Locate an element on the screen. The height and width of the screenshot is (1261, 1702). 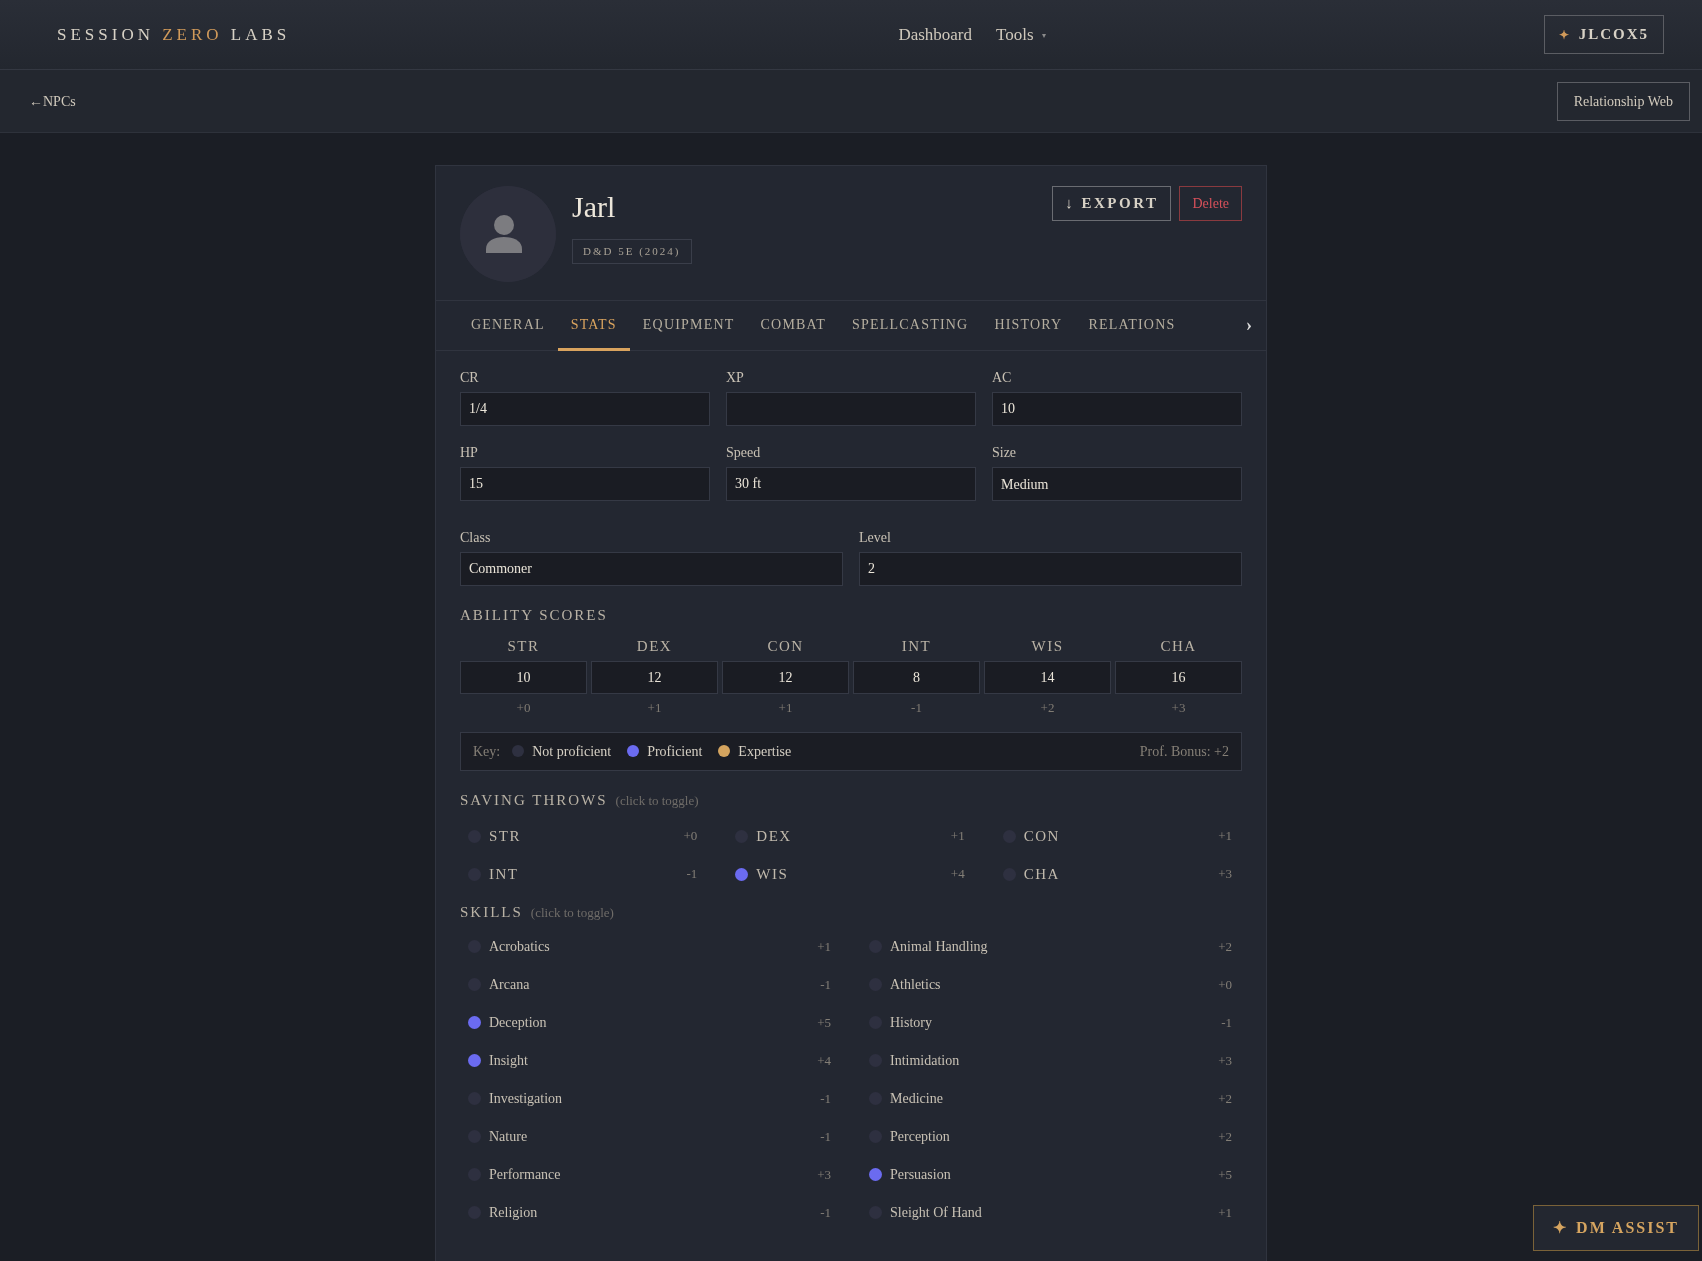
stat-name: STR is located at coordinates (505, 836).